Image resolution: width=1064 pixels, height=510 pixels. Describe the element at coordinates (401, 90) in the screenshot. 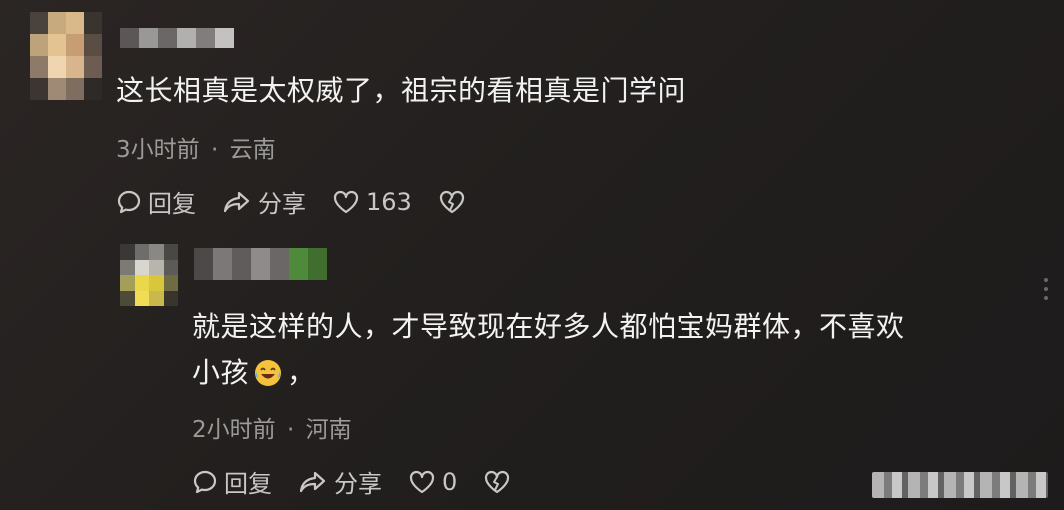

I see `comment-text: 这长相真是太权威了，祖宗的看相真是门学问` at that location.